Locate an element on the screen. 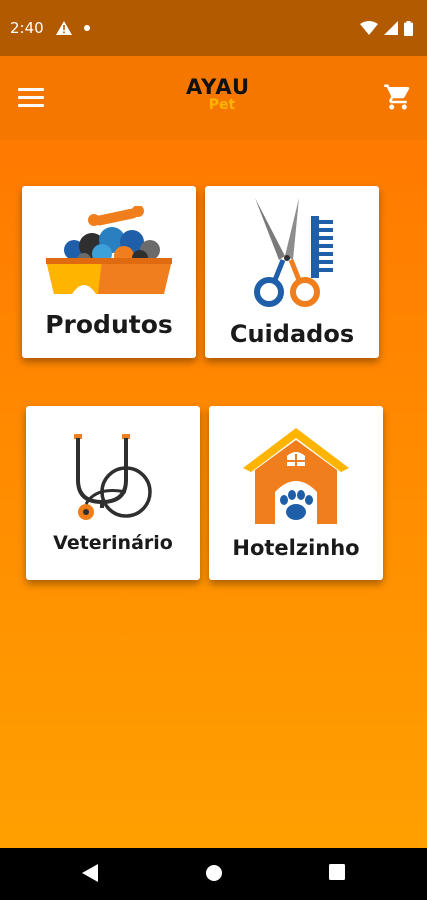  hamburger-menu-icon is located at coordinates (31, 99).